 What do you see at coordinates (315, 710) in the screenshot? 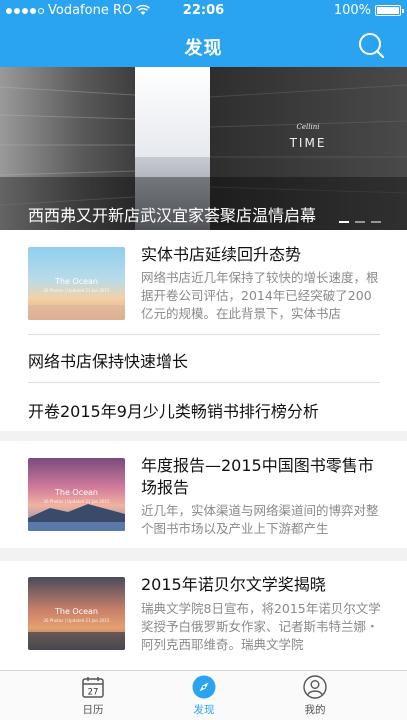
I see `tab-label: 我的` at bounding box center [315, 710].